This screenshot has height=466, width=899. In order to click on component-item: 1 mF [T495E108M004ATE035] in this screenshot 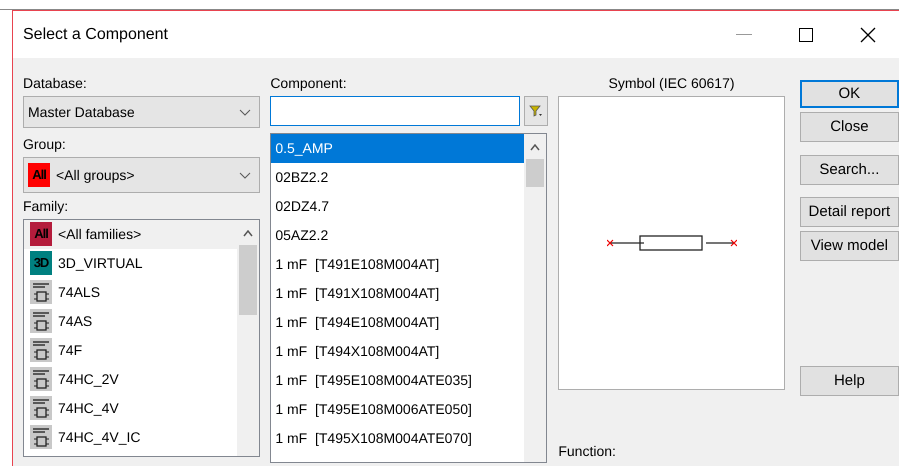, I will do `click(397, 380)`.